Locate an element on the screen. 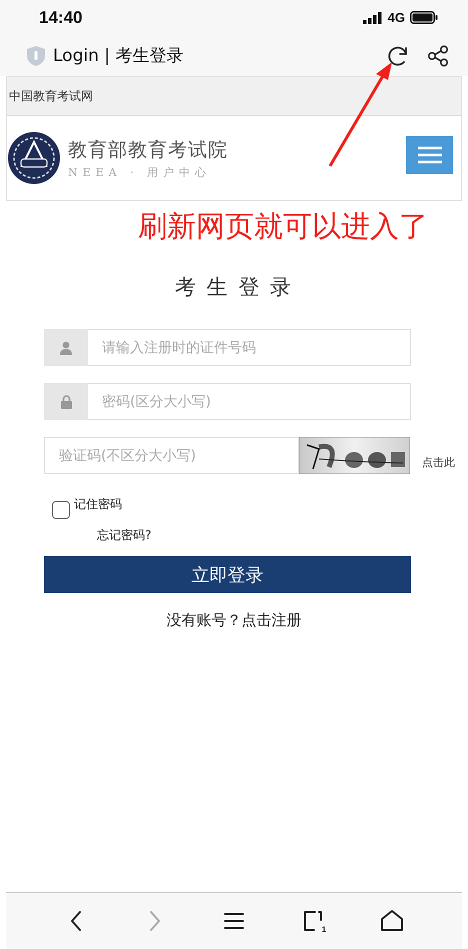 The width and height of the screenshot is (468, 949). checkbox is located at coordinates (61, 510).